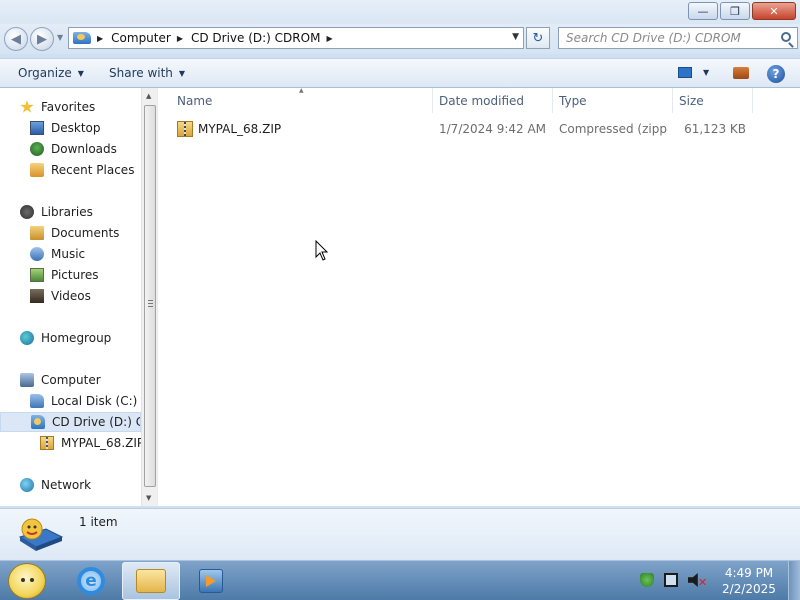  What do you see at coordinates (60, 37) in the screenshot?
I see `recent-pages-dropdown: ▼` at bounding box center [60, 37].